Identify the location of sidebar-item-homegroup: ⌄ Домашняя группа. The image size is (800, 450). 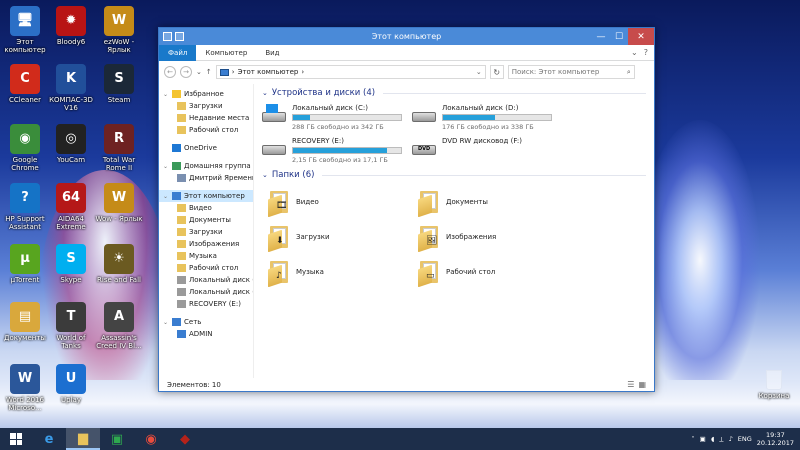
(206, 166).